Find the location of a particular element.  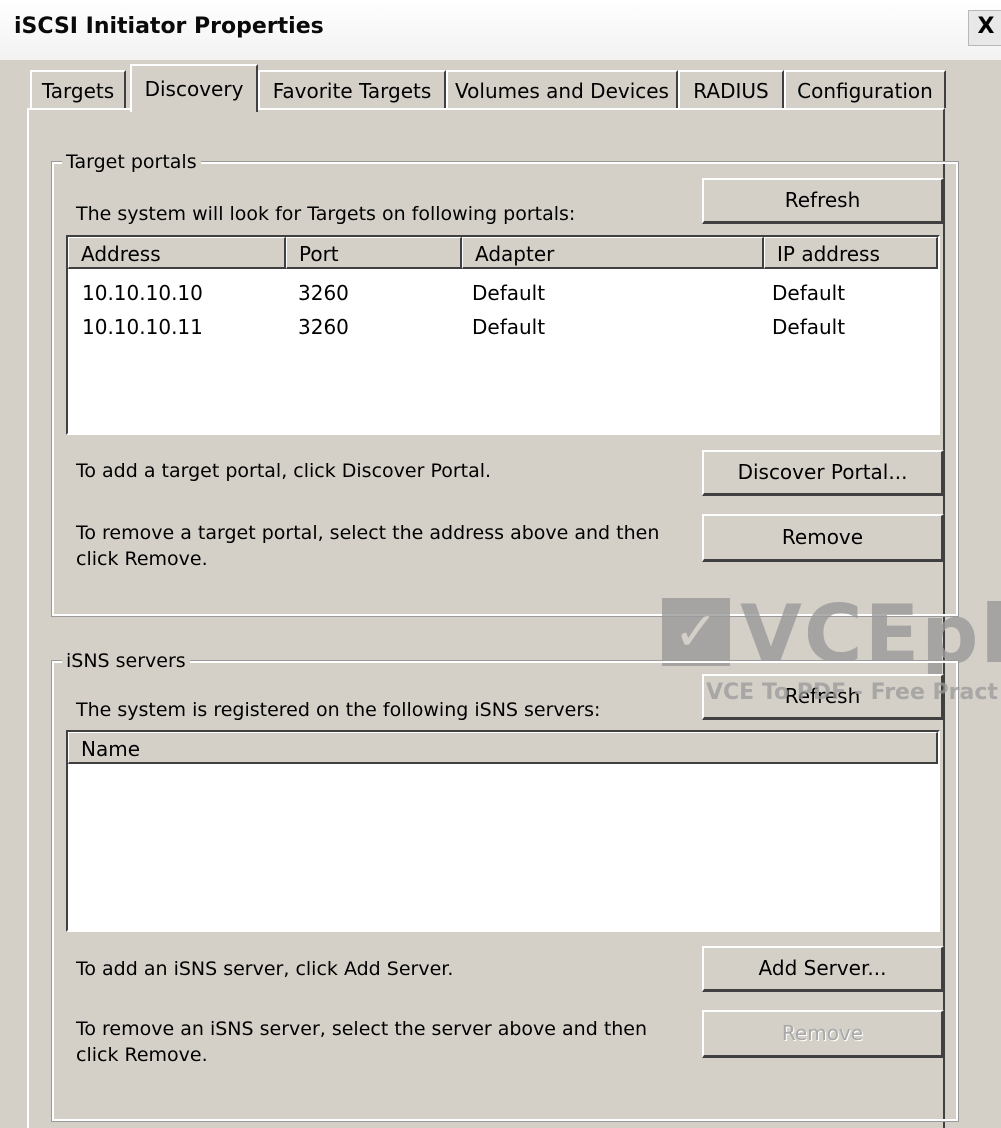

title-bar: iSCSI Initiator Properties X is located at coordinates (500, 30).